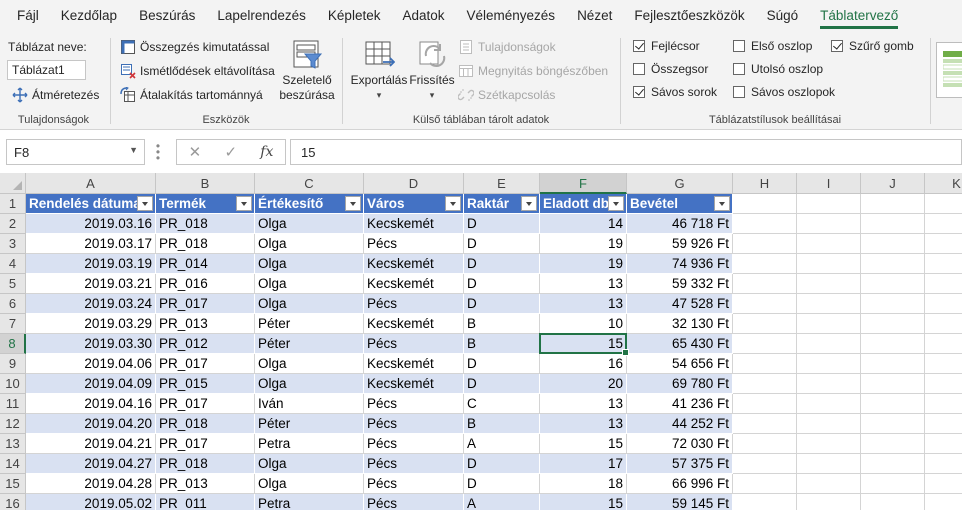 The height and width of the screenshot is (510, 962). I want to click on table-cell: 57 375 Ft, so click(680, 464).